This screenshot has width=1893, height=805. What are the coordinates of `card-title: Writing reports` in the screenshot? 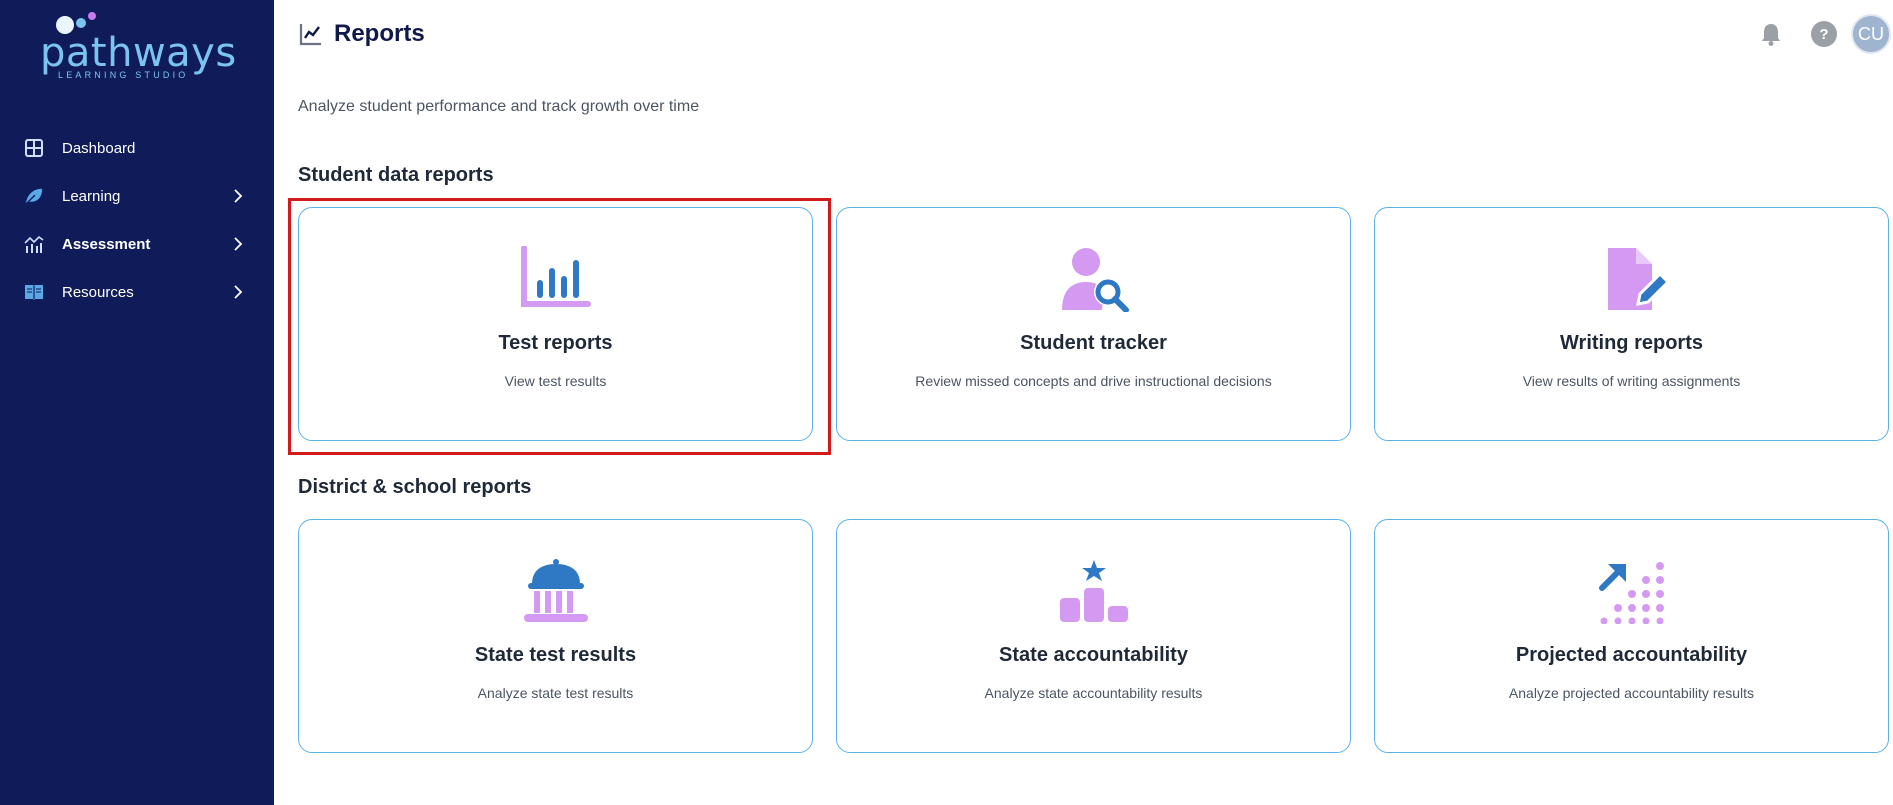 It's located at (1631, 343).